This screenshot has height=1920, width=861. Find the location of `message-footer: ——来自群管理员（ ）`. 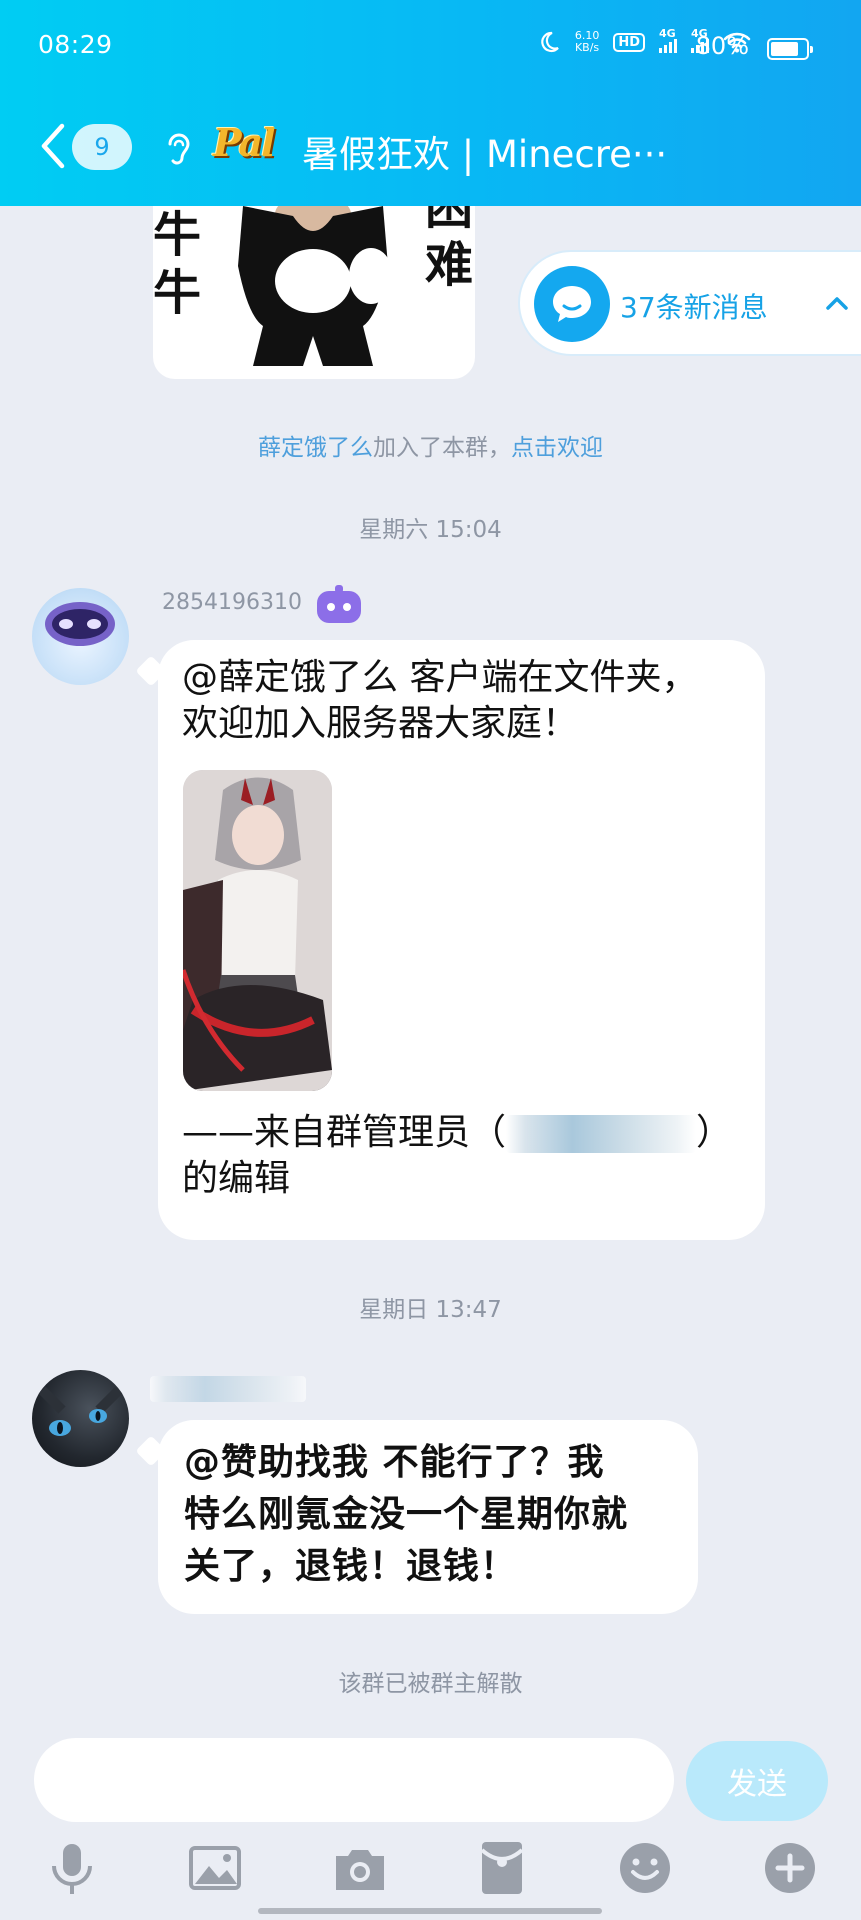

message-footer: ——来自群管理员（ ） is located at coordinates (457, 1133).